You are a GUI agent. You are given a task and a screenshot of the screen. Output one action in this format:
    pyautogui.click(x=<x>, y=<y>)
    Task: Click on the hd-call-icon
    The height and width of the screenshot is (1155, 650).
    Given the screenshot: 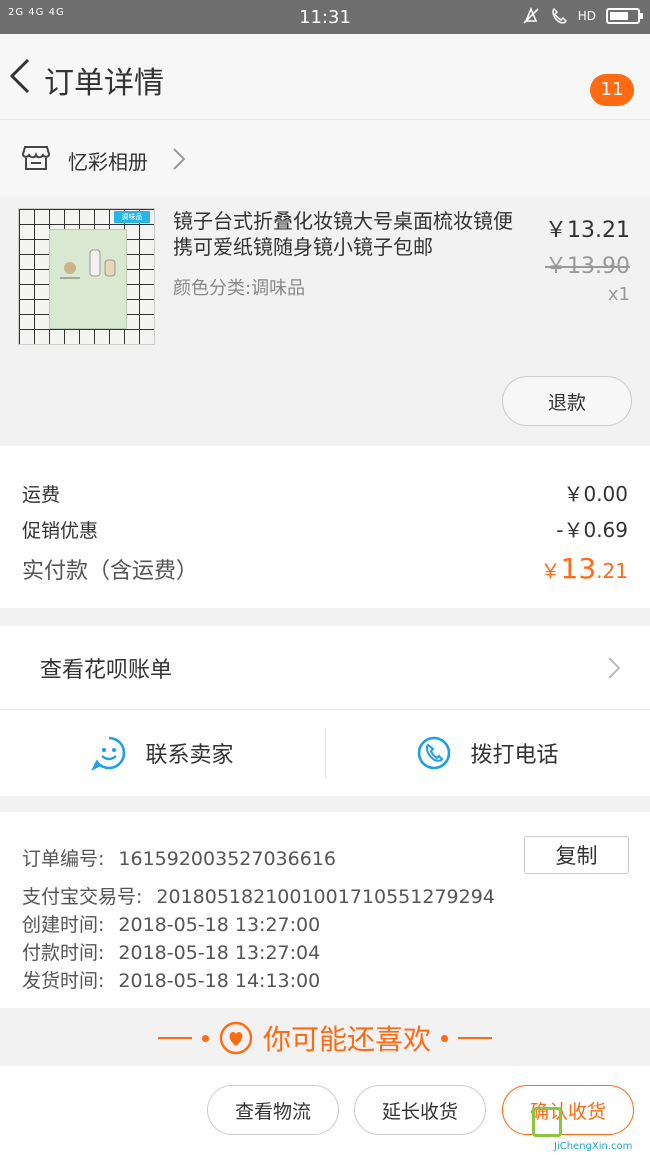 What is the action you would take?
    pyautogui.click(x=559, y=15)
    